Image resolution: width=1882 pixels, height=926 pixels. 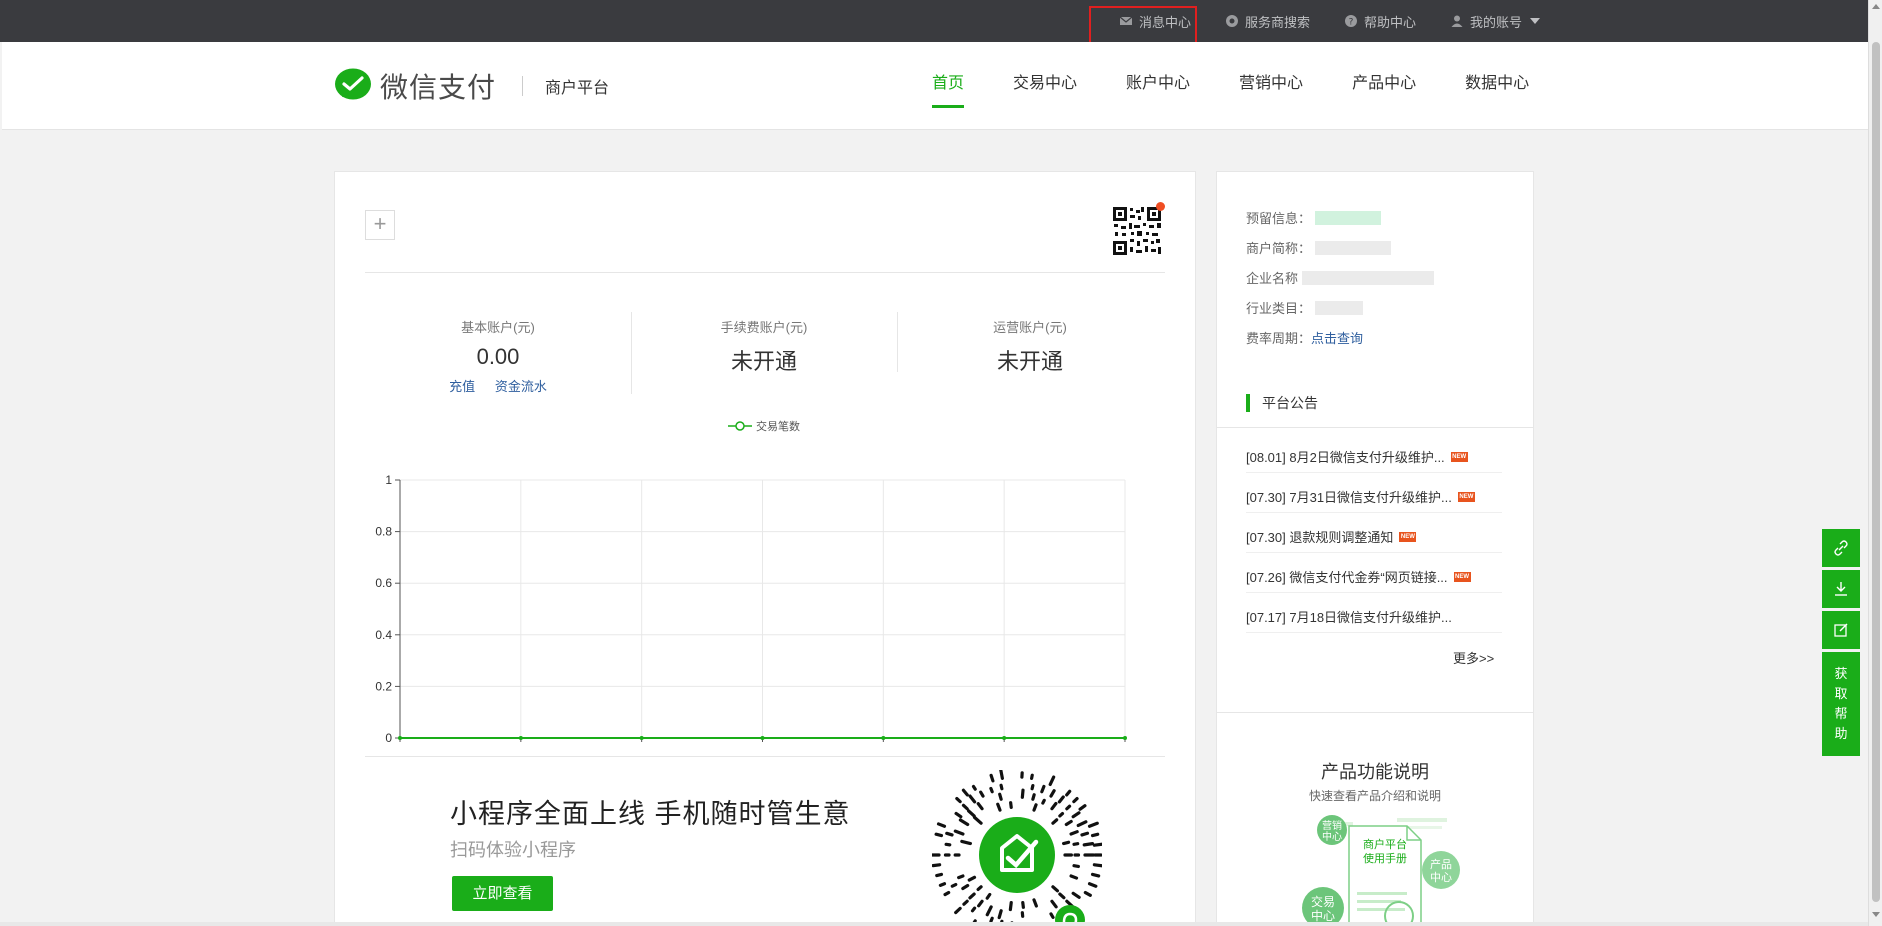 What do you see at coordinates (1030, 327) in the screenshot?
I see `operation-account-label: 运营账户(元)` at bounding box center [1030, 327].